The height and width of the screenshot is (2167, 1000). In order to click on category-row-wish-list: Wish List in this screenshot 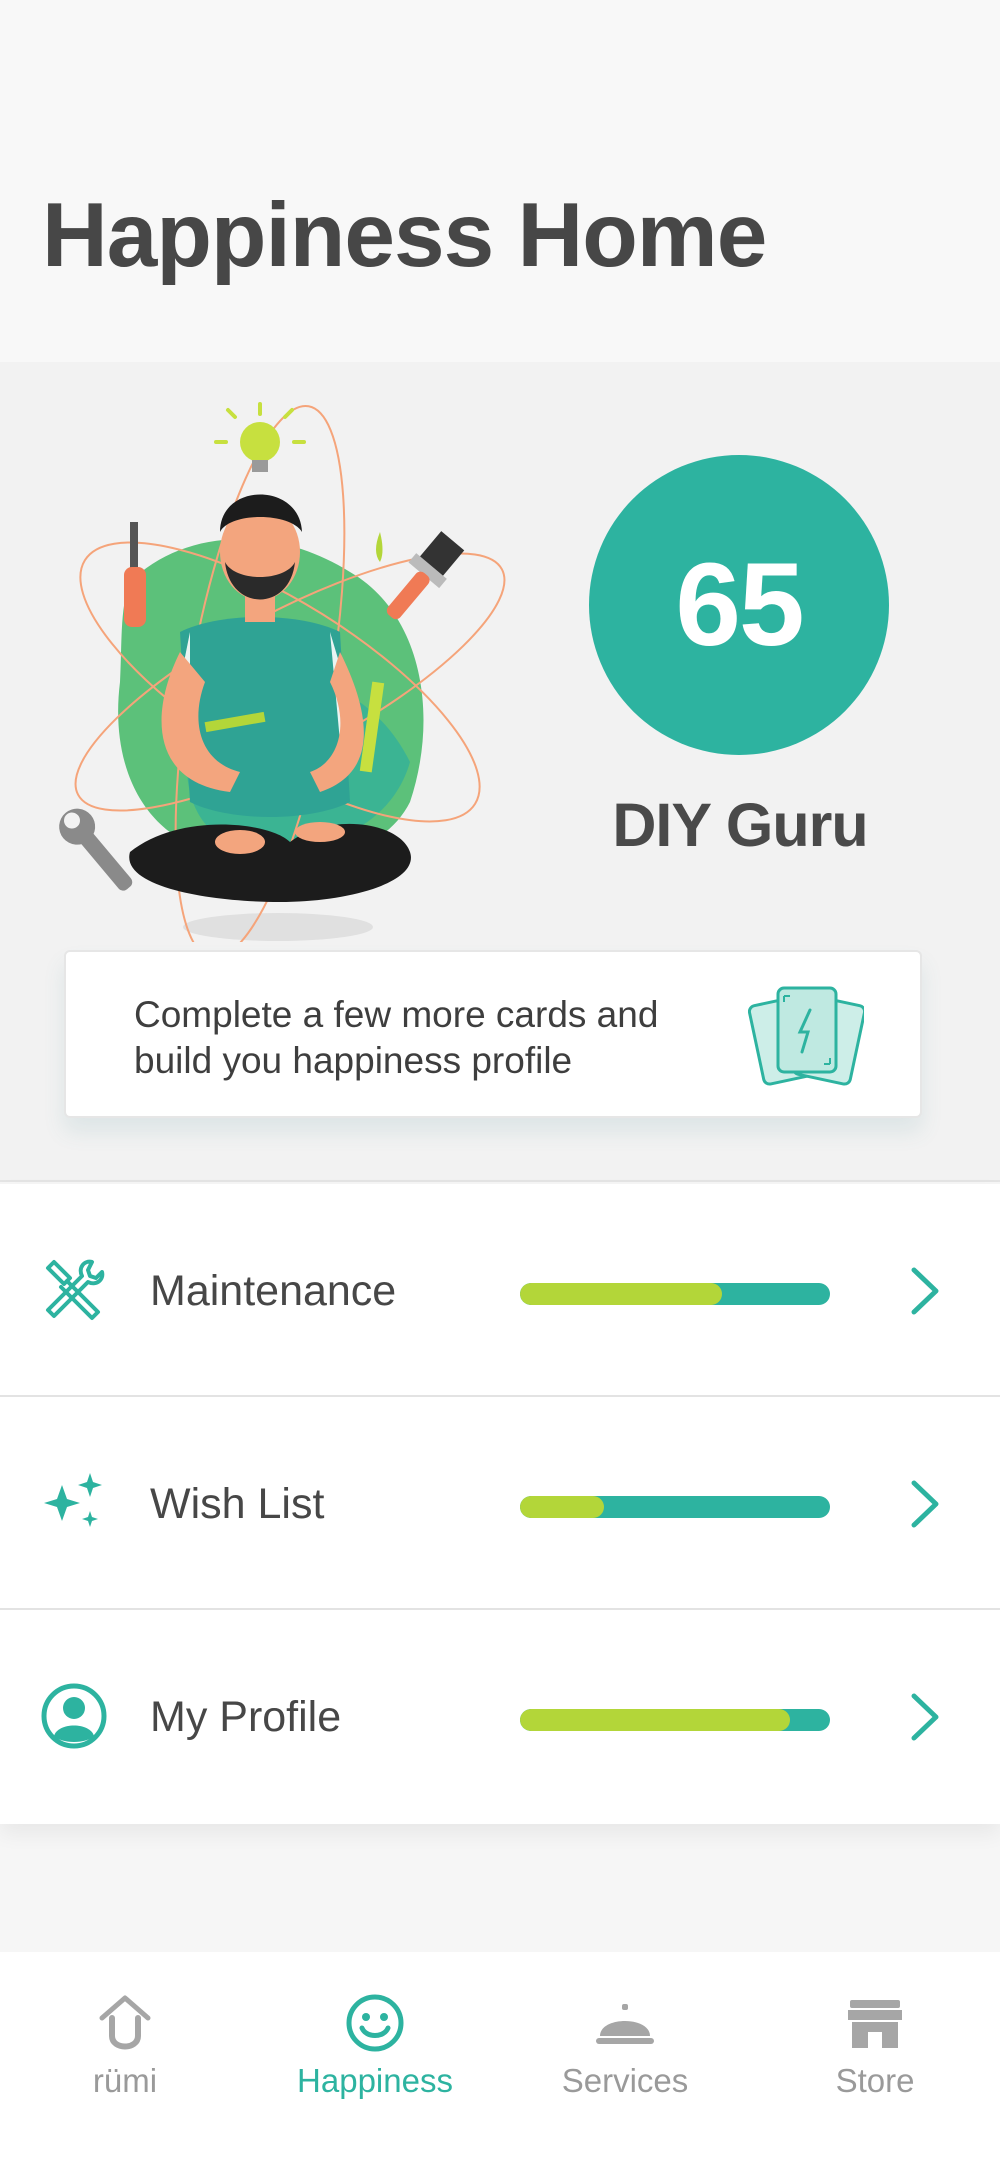, I will do `click(500, 1503)`.